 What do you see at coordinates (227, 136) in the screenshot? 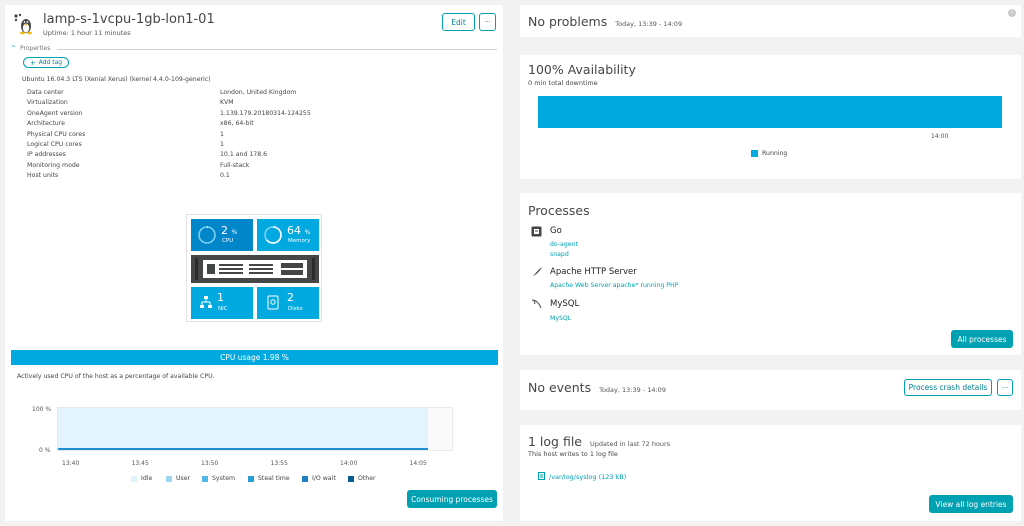
I see `property-row: Physical CPU cores 1` at bounding box center [227, 136].